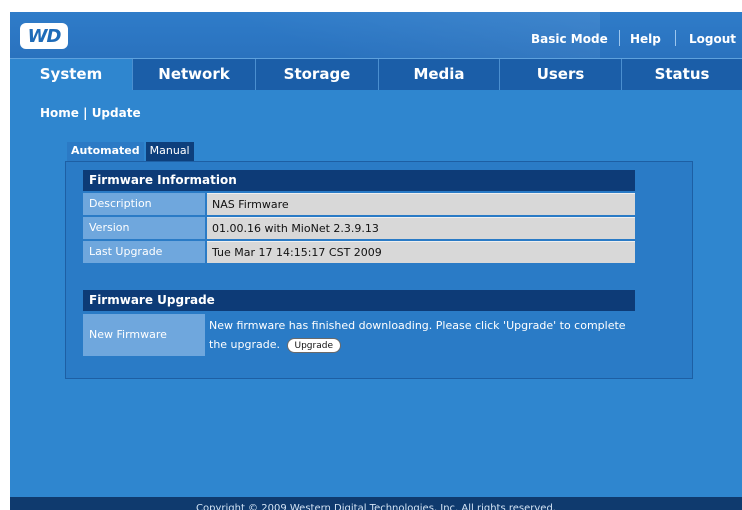 This screenshot has width=742, height=510. I want to click on row-label: Last Upgrade, so click(144, 252).